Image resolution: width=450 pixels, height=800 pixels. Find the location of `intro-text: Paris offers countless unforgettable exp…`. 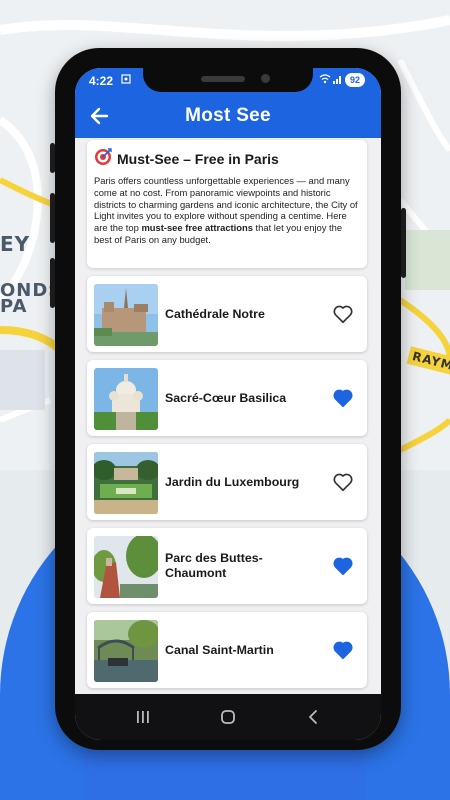

intro-text: Paris offers countless unforgettable exp… is located at coordinates (227, 210).